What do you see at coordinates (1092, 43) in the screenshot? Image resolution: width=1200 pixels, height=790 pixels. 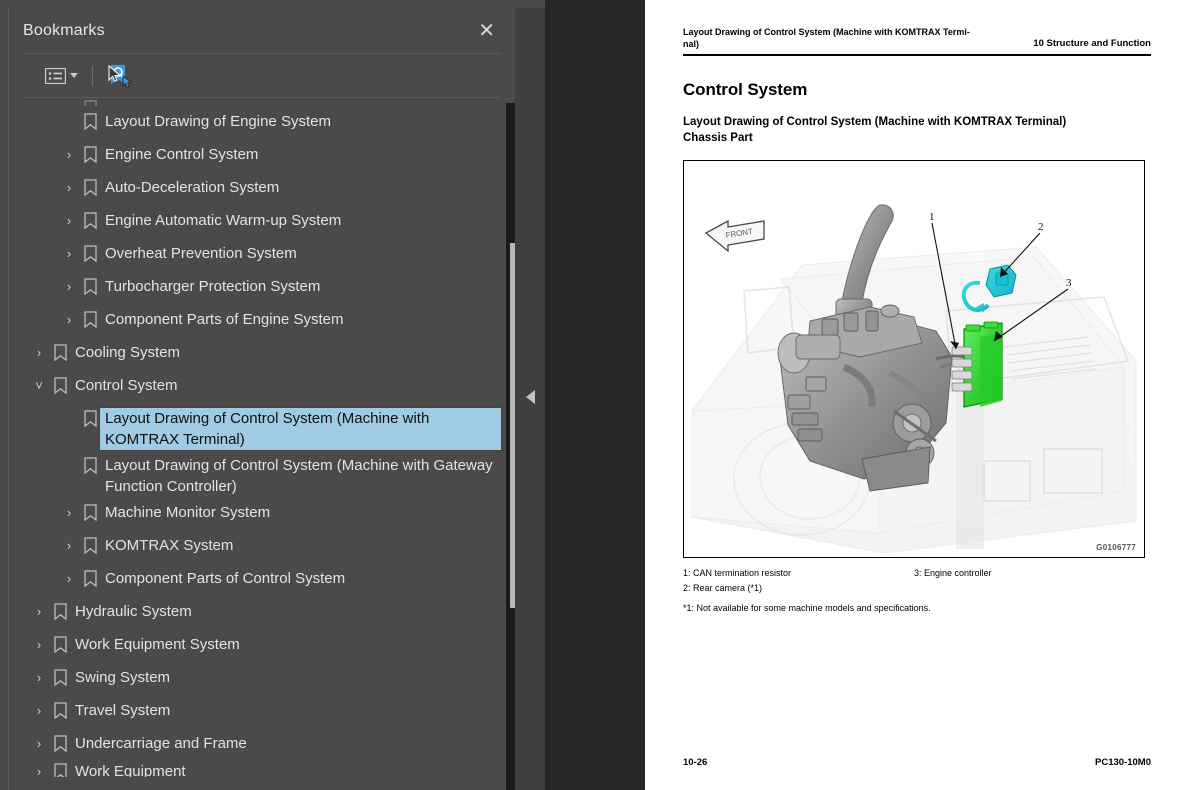 I see `running-header-right: 10 Structure and Function` at bounding box center [1092, 43].